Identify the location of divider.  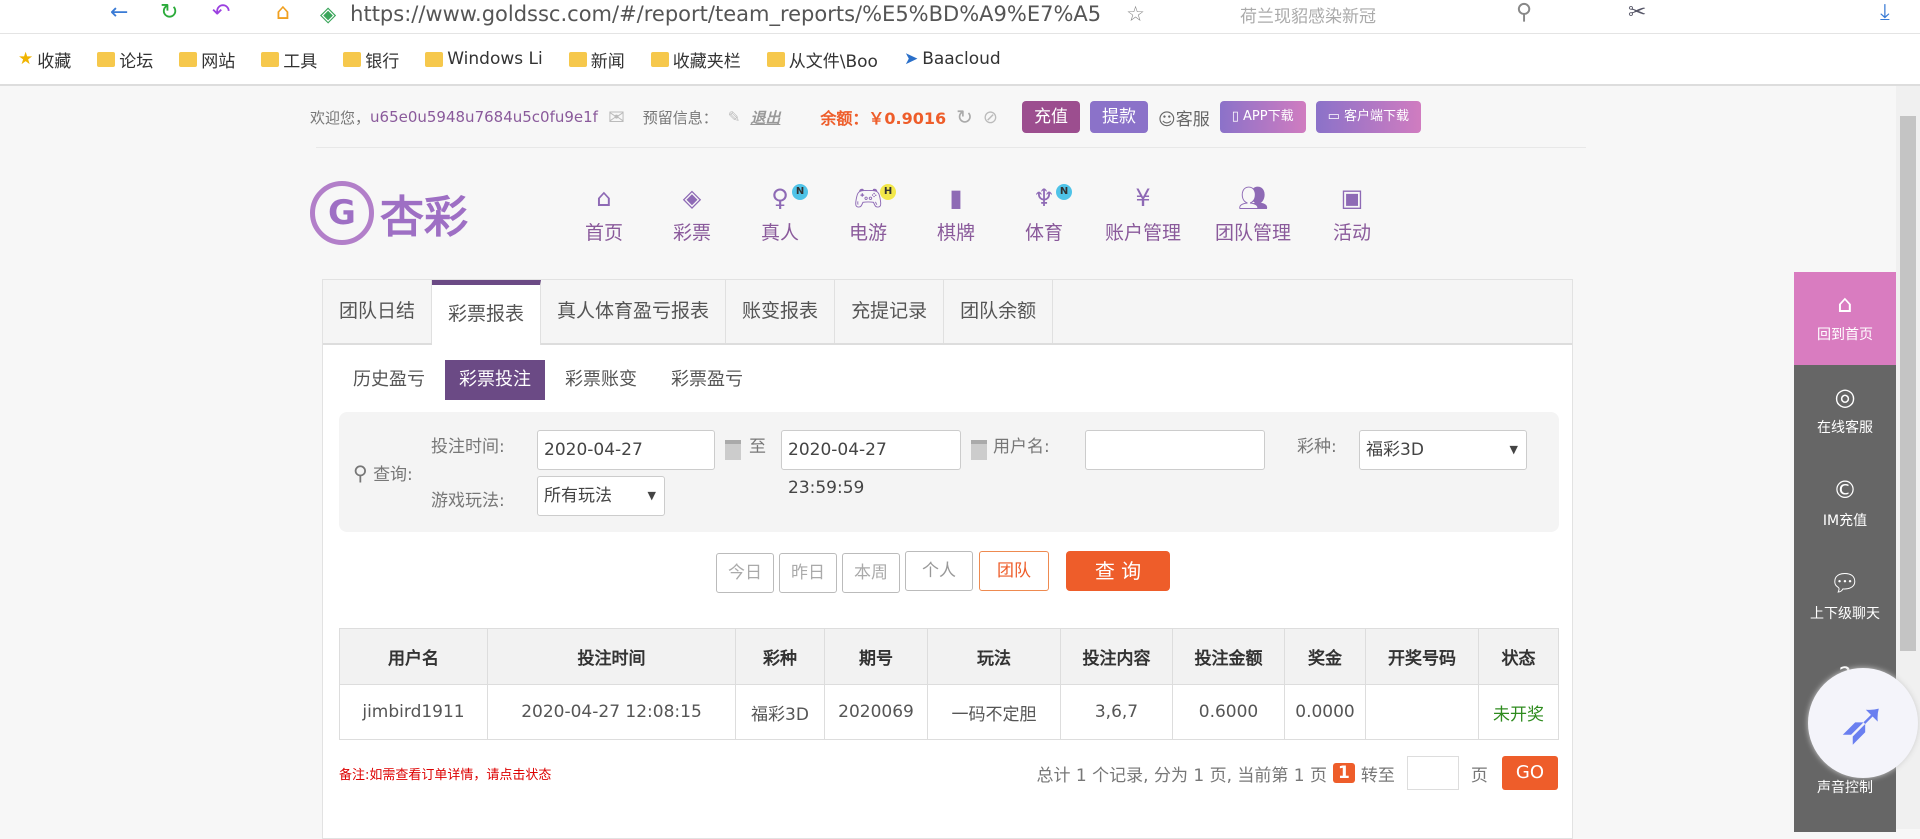
(951, 147).